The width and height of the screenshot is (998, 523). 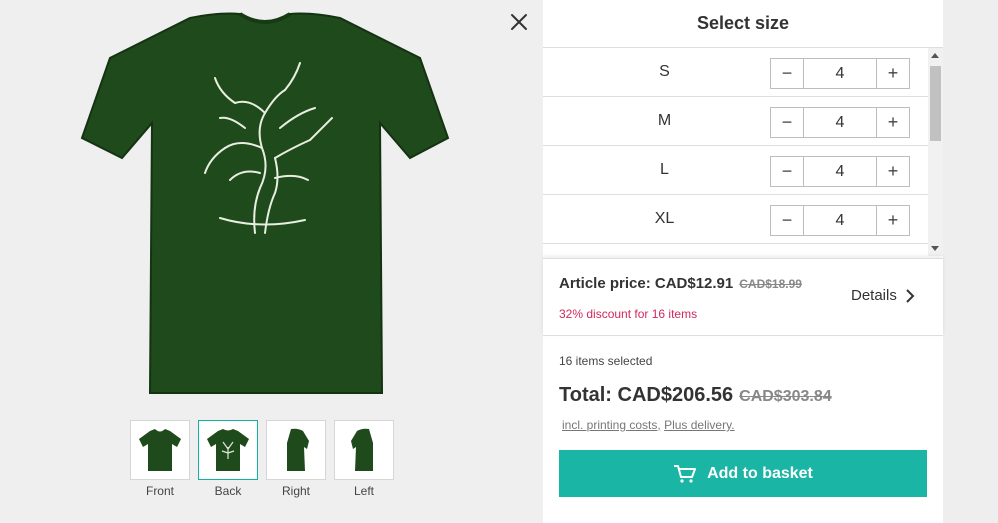 I want to click on thumbnail-label: Back, so click(x=228, y=491).